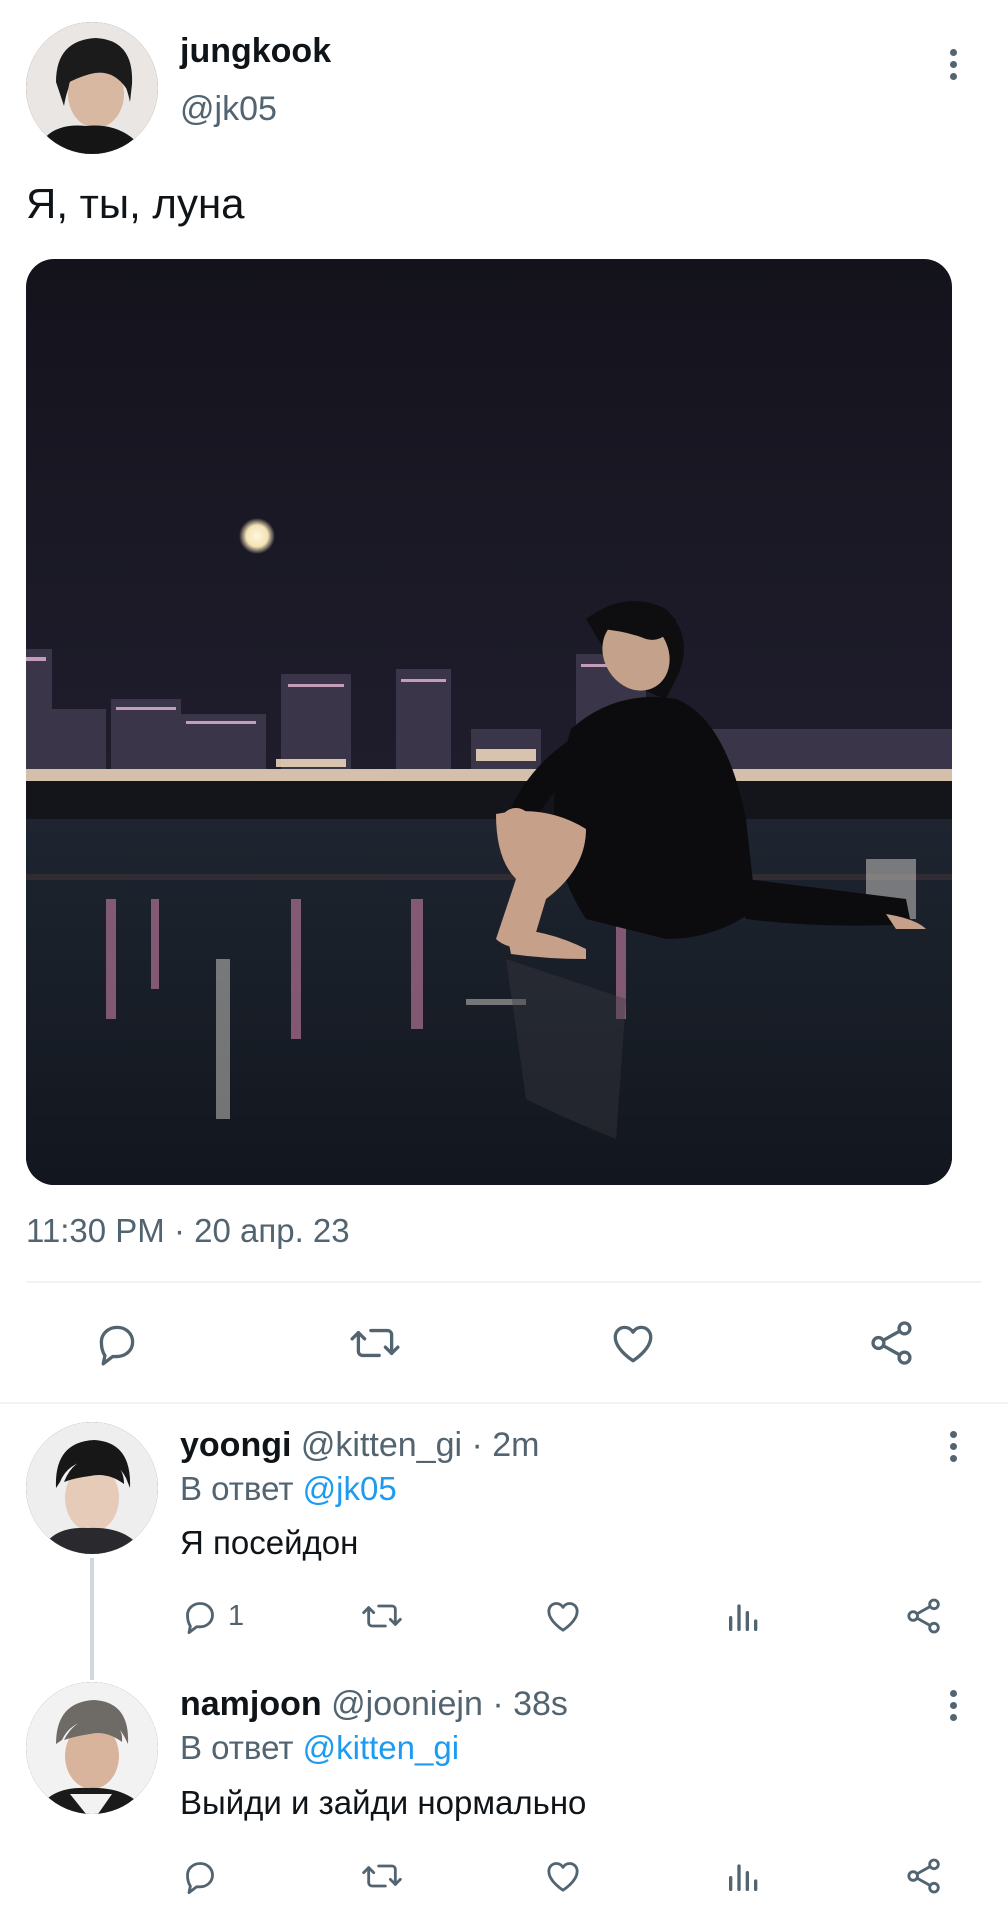  I want to click on reply-header: namjoon @jooniejn · 38s, so click(374, 1704).